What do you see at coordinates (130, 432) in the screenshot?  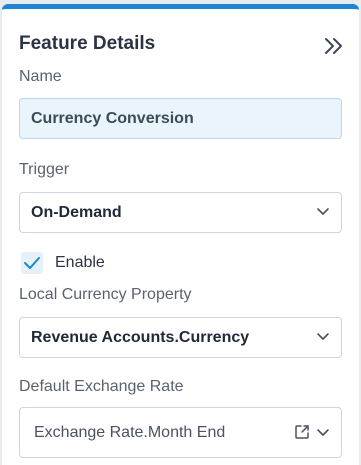 I see `default-exchange-rate-value: Exchange Rate.Month End` at bounding box center [130, 432].